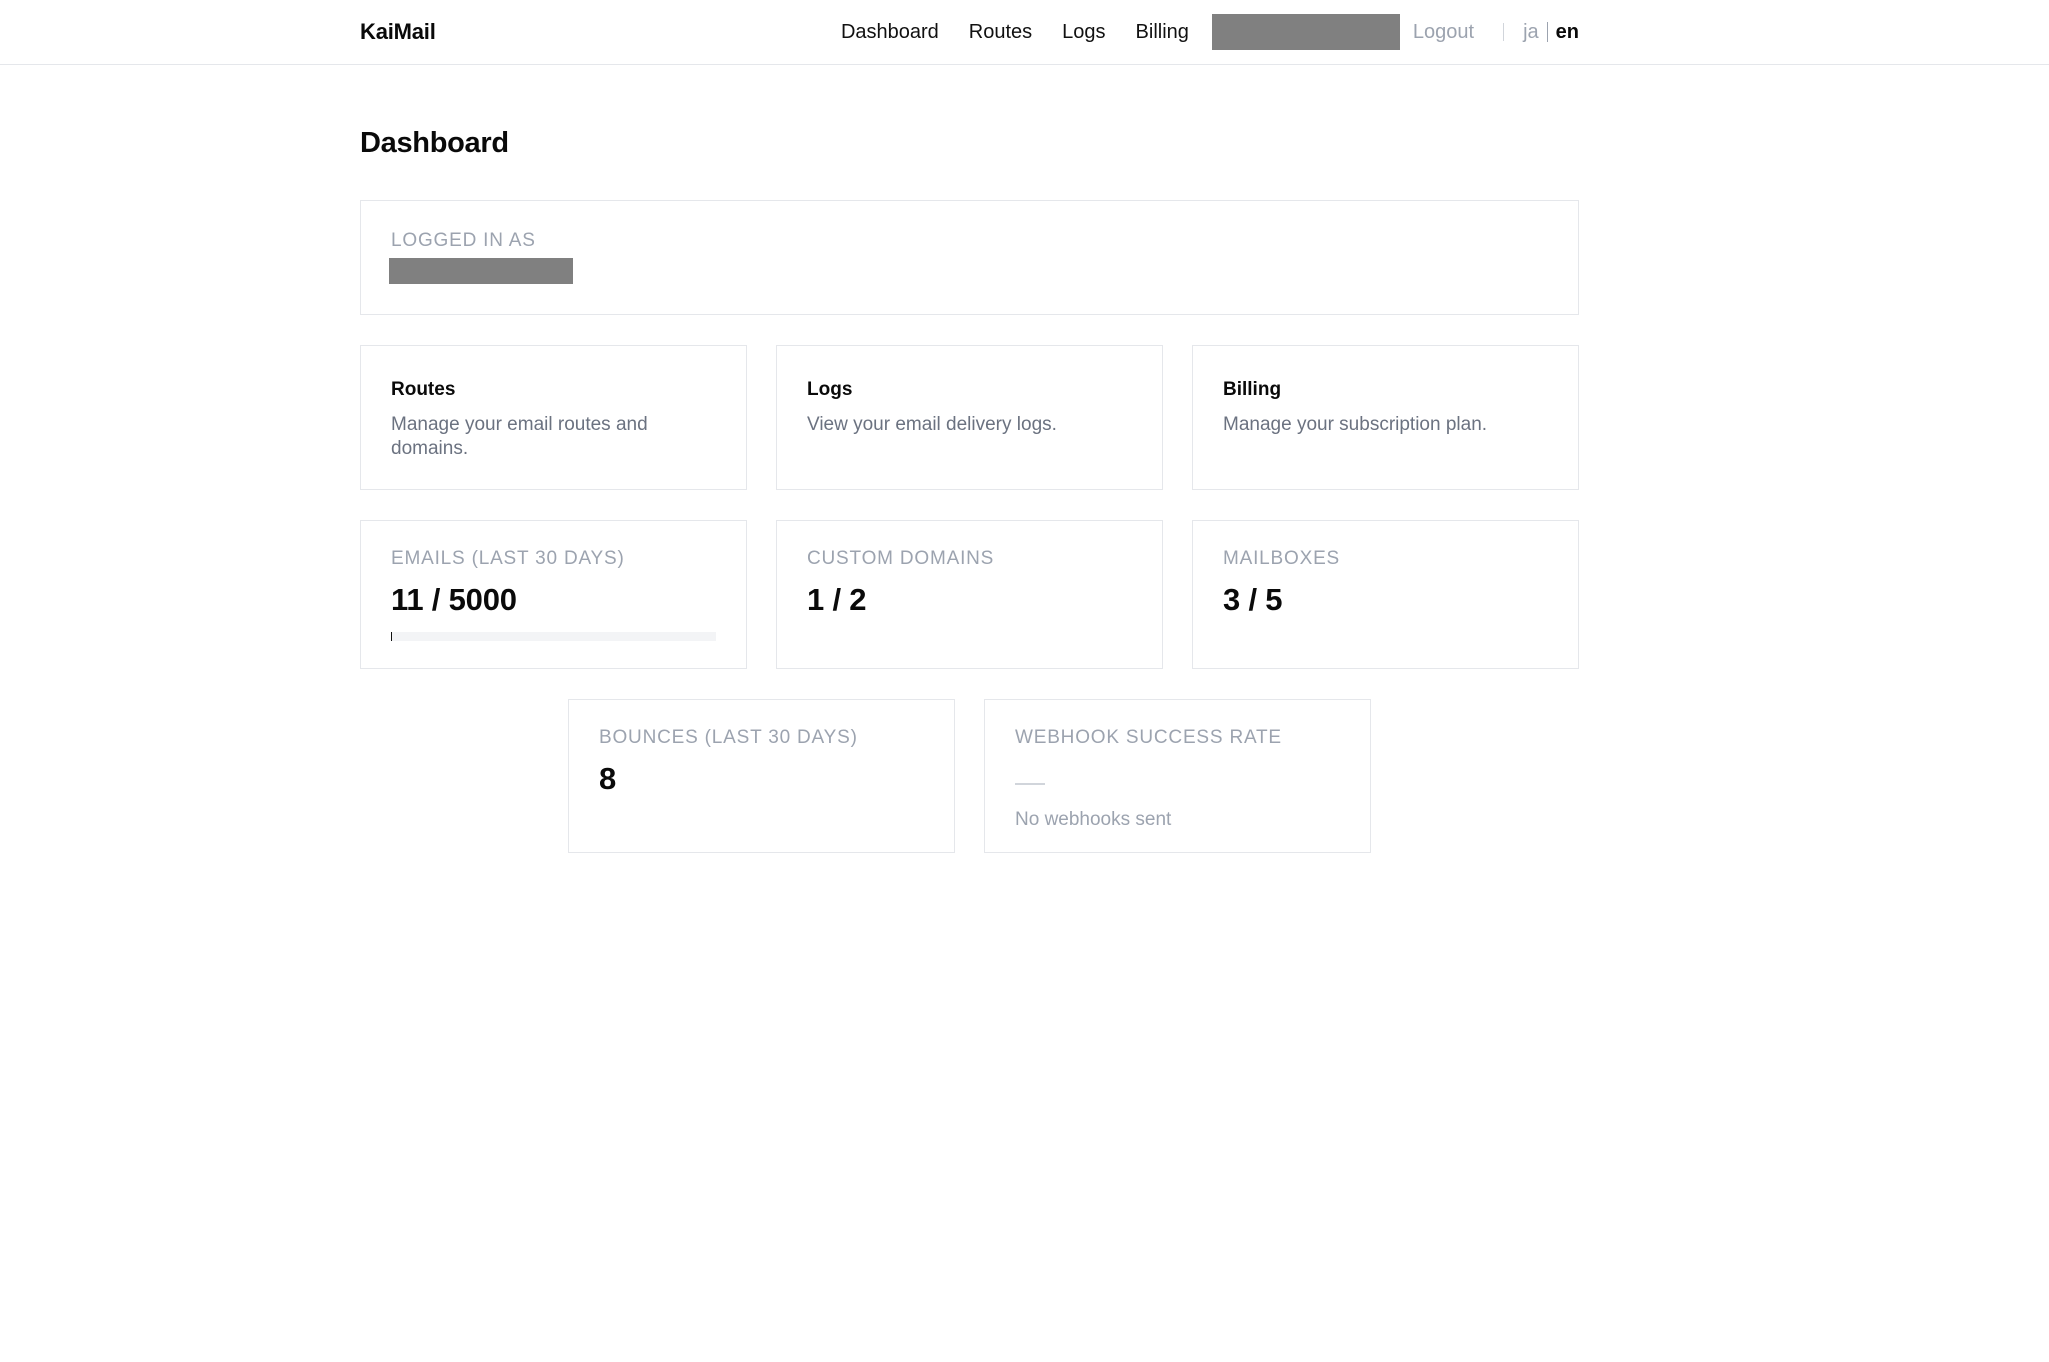 The width and height of the screenshot is (2049, 1362). What do you see at coordinates (1253, 599) in the screenshot?
I see `mailboxes-stat-value: 3 / 5` at bounding box center [1253, 599].